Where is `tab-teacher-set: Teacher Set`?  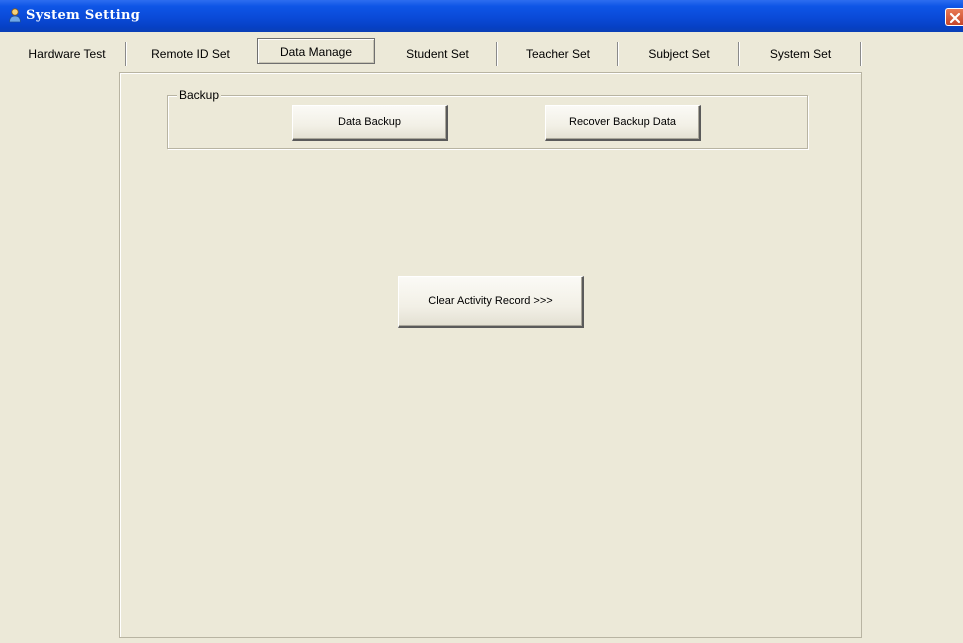 tab-teacher-set: Teacher Set is located at coordinates (558, 54).